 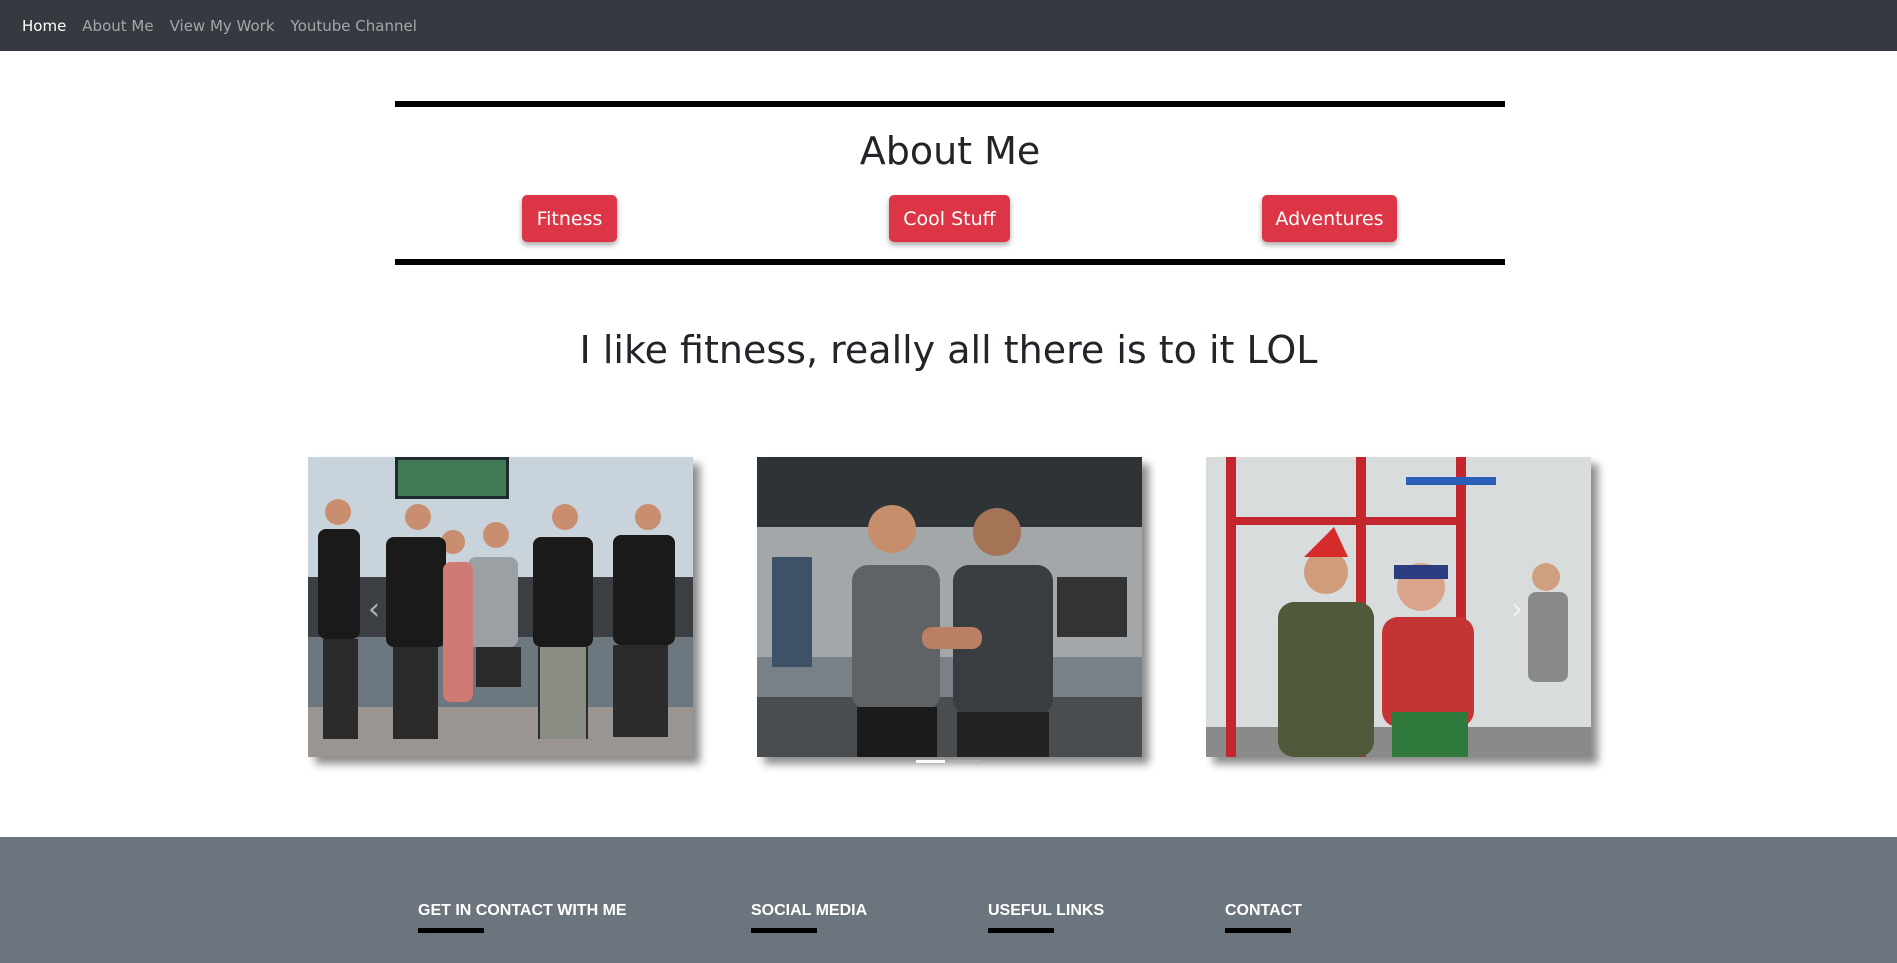 I want to click on group-gym-photo-image, so click(x=500, y=607).